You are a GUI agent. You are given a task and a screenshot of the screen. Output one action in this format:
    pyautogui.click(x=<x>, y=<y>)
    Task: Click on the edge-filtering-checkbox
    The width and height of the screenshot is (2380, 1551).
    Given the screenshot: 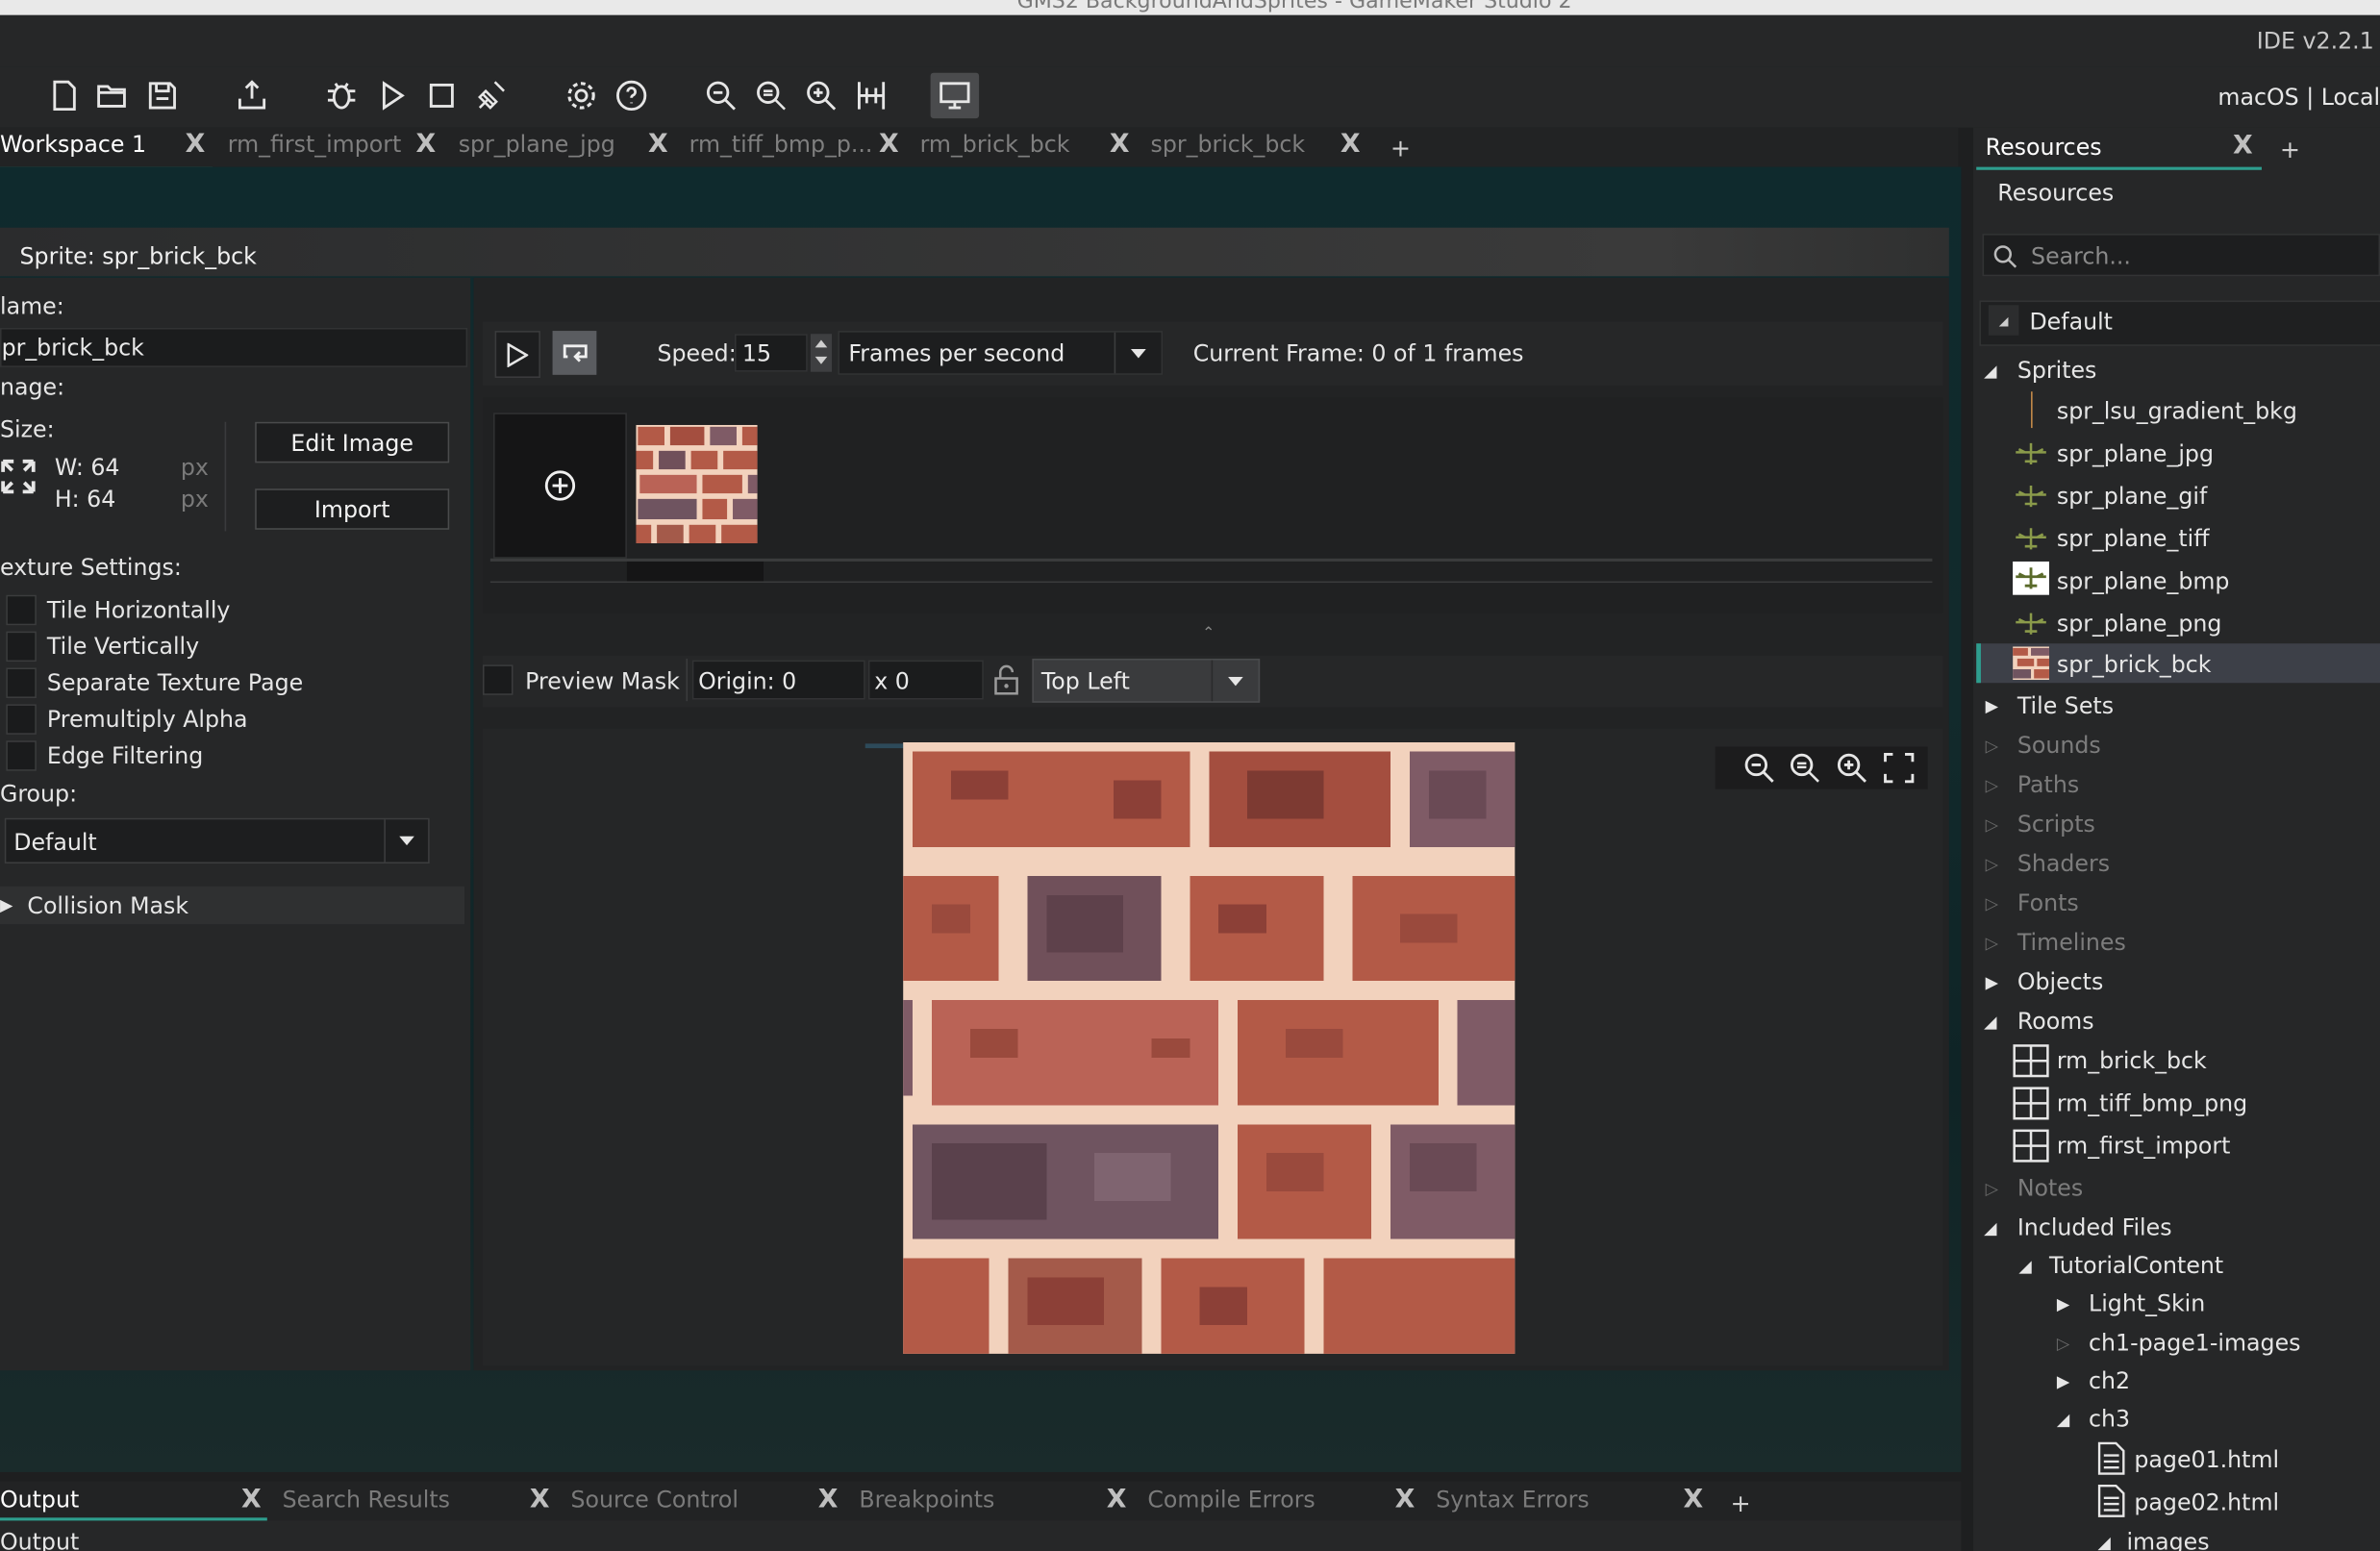 What is the action you would take?
    pyautogui.click(x=21, y=756)
    